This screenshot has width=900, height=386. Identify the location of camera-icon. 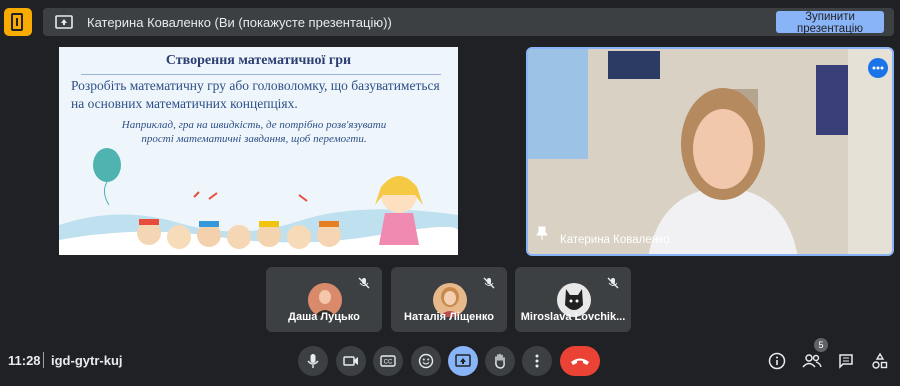
(350, 361).